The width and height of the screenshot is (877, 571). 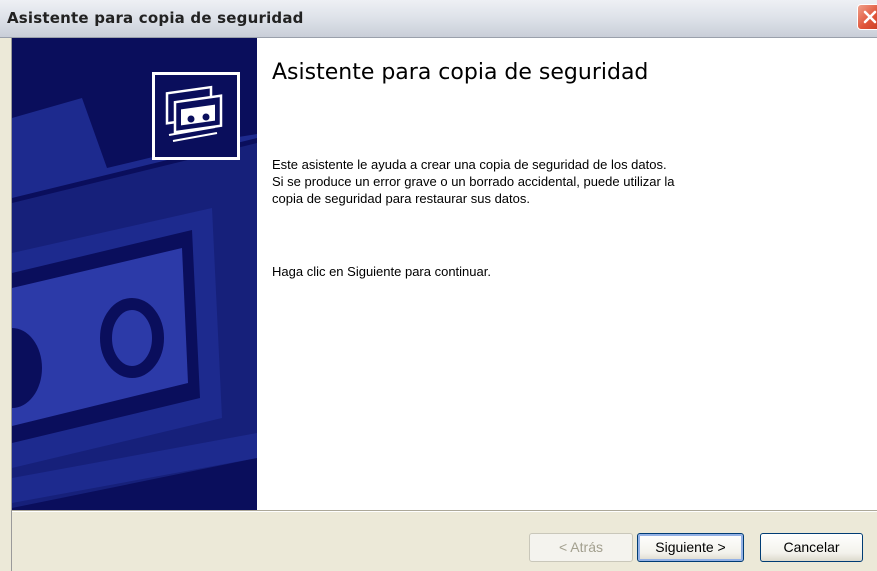 What do you see at coordinates (811, 547) in the screenshot?
I see `cancel-button: Cancelar` at bounding box center [811, 547].